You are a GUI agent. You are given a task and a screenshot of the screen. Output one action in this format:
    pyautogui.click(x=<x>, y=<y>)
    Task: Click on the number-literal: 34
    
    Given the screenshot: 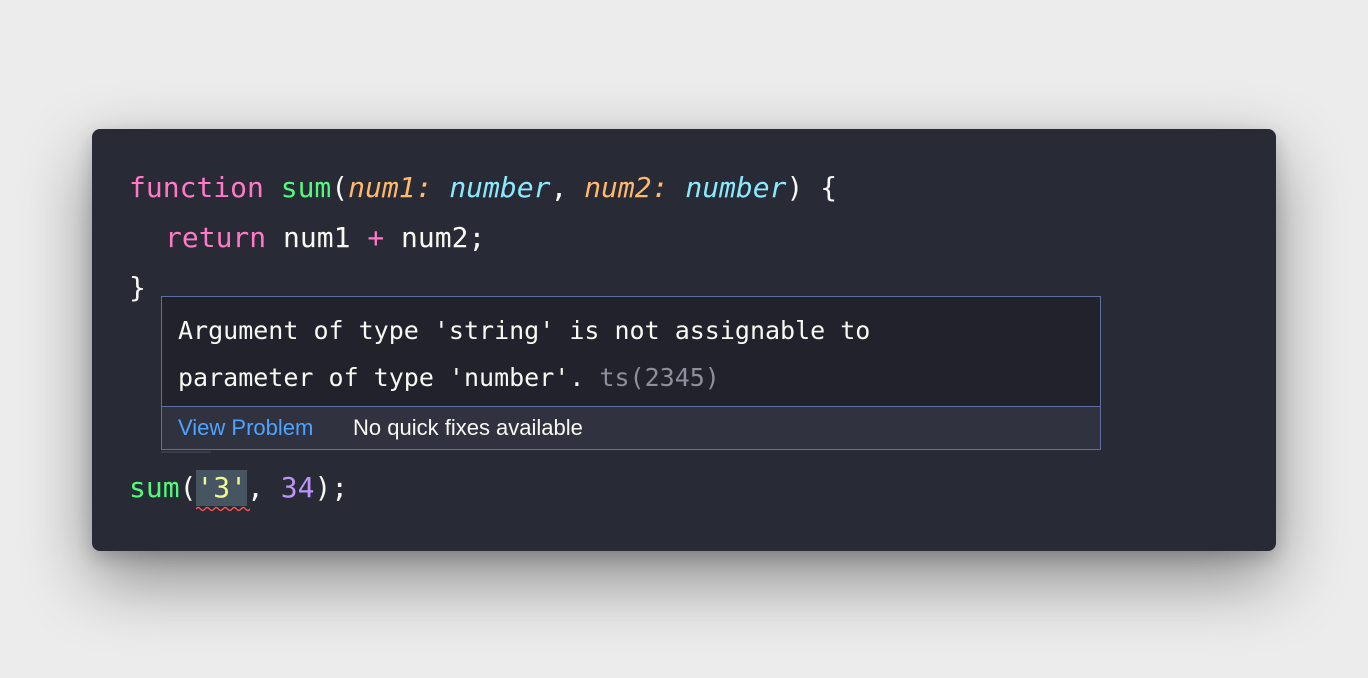 What is the action you would take?
    pyautogui.click(x=297, y=487)
    